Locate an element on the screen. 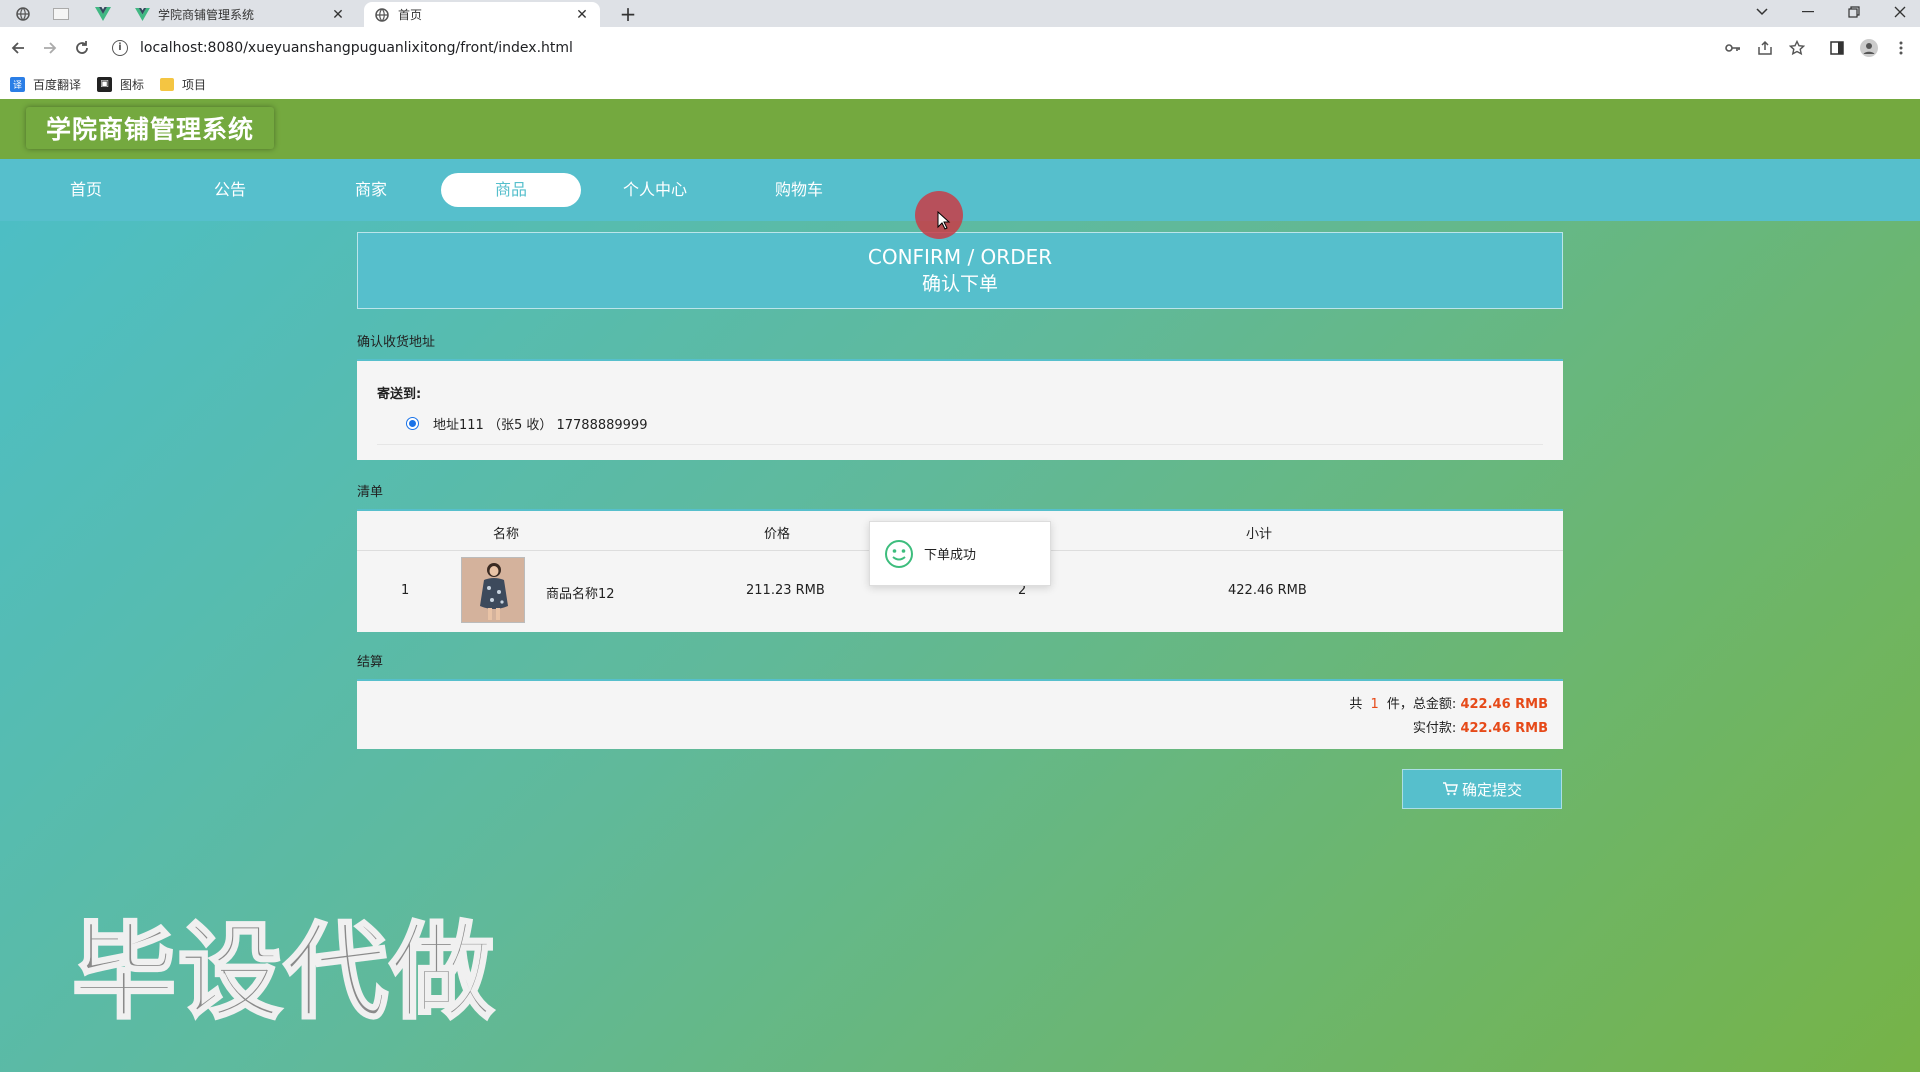 The height and width of the screenshot is (1072, 1920). list-section-title: 清单 is located at coordinates (370, 492).